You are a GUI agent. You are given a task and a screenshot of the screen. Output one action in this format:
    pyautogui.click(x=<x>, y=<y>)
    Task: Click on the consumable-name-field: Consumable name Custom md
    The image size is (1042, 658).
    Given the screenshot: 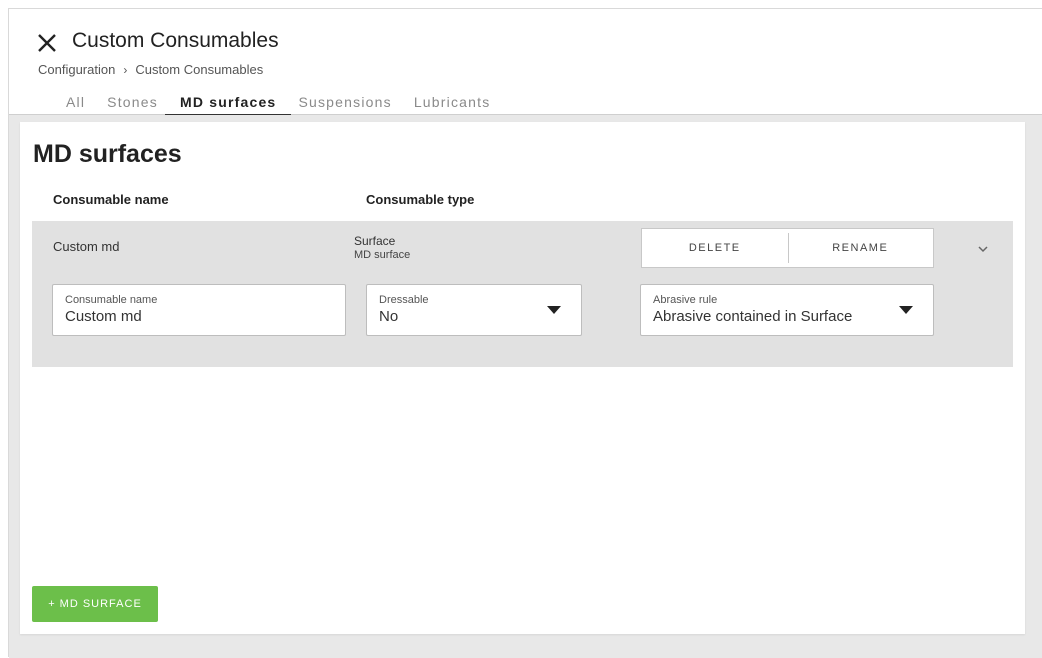 What is the action you would take?
    pyautogui.click(x=199, y=310)
    